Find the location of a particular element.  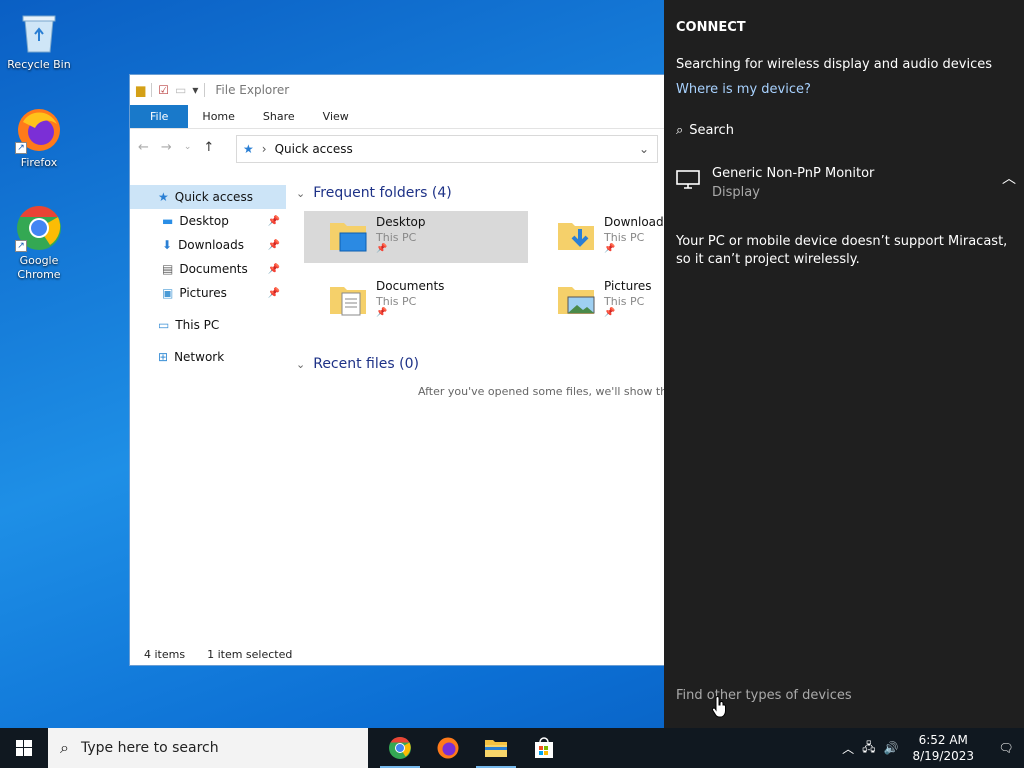

tab-view: View is located at coordinates (336, 116).